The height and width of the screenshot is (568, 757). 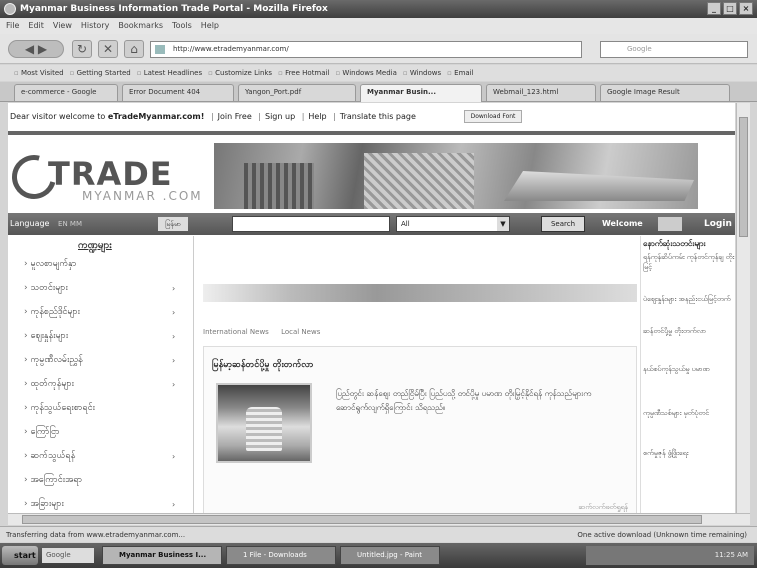 I want to click on clock: 11:25 AM, so click(x=731, y=555).